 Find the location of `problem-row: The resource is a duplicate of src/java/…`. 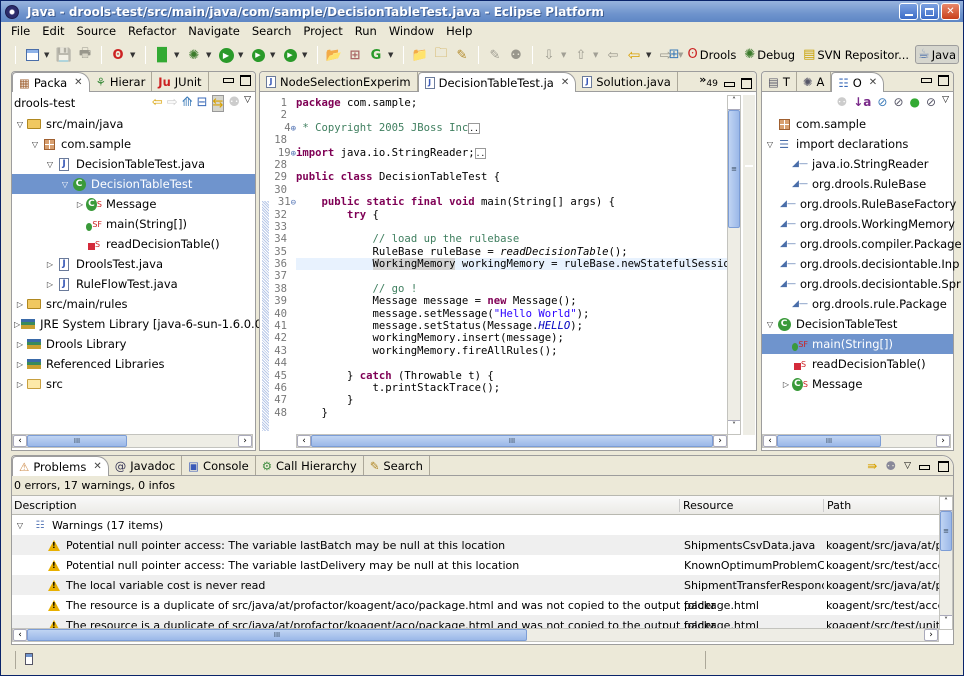

problem-row: The resource is a duplicate of src/java/… is located at coordinates (475, 605).